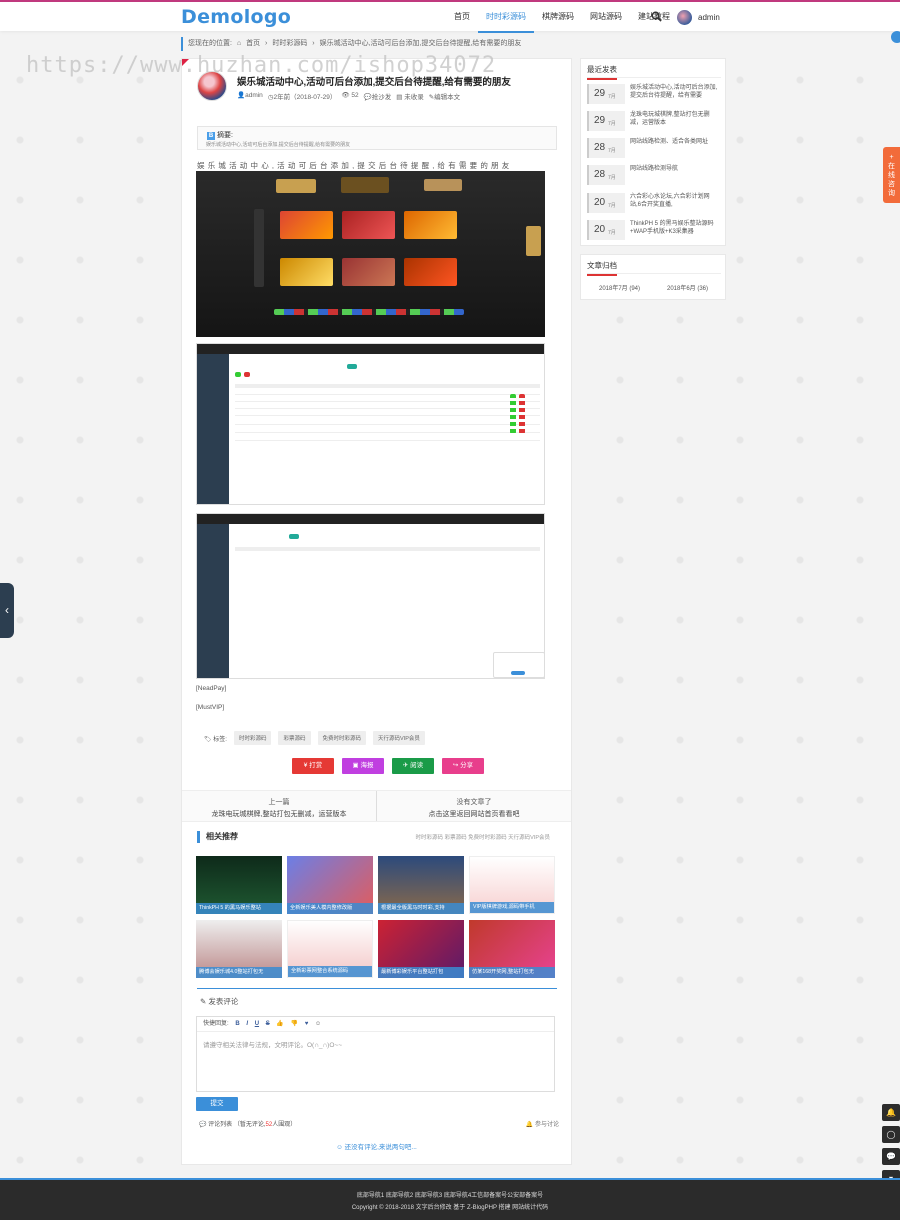 This screenshot has width=900, height=1220. Describe the element at coordinates (374, 82) in the screenshot. I see `article-title: 娱乐城活动中心,活动可后台添加,提交后台待提醒,给有需要的朋友` at that location.